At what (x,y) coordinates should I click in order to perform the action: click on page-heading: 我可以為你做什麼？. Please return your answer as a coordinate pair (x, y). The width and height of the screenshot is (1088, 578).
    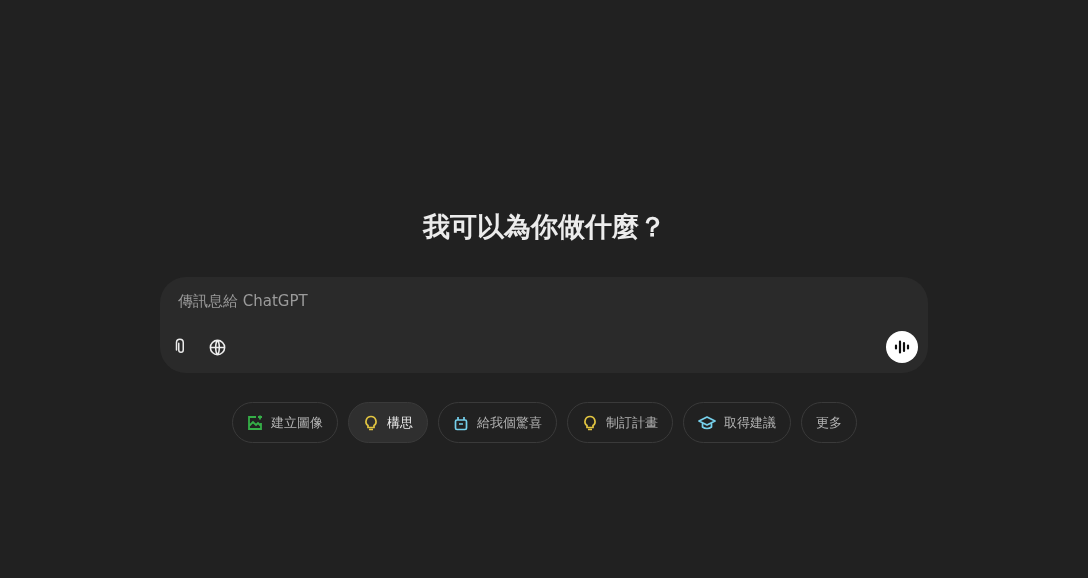
    Looking at the image, I should click on (544, 227).